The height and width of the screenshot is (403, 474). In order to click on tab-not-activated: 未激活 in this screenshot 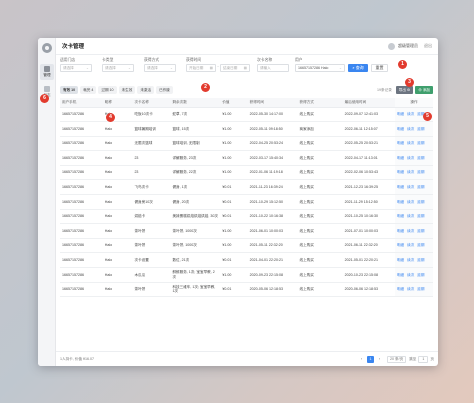, I will do `click(146, 90)`.